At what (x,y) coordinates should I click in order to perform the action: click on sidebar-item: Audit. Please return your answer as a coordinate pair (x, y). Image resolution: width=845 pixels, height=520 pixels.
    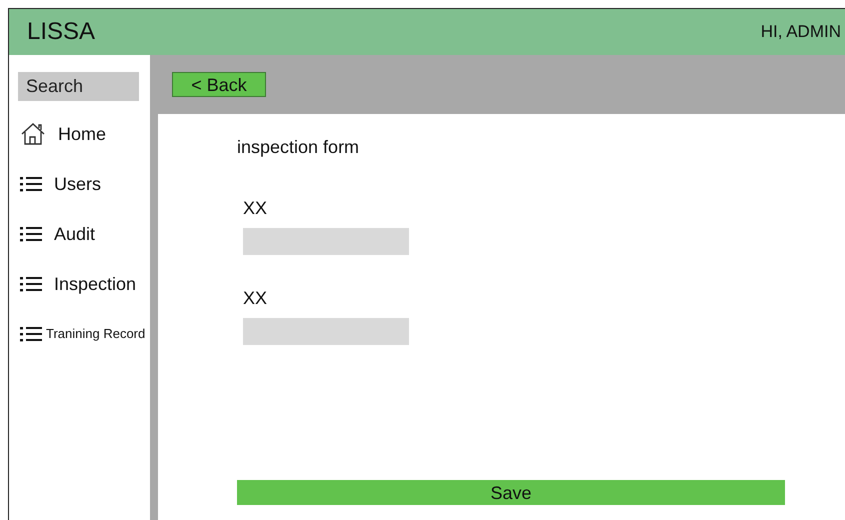
    Looking at the image, I should click on (84, 234).